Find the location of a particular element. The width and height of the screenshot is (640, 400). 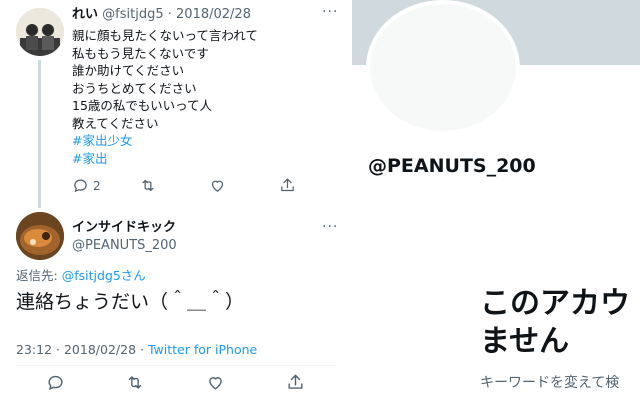

reply-button: 2 is located at coordinates (86, 185).